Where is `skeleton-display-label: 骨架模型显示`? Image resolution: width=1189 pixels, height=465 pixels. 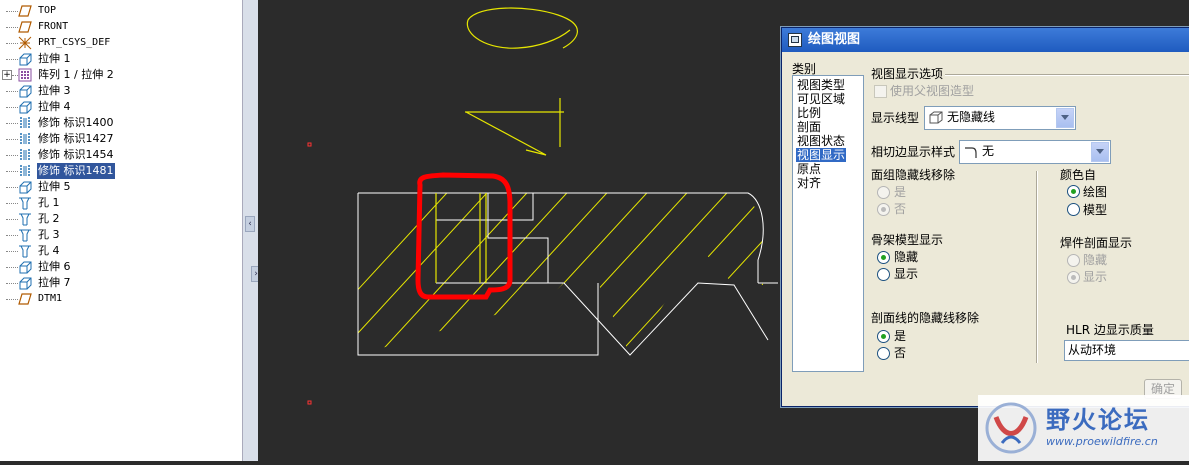 skeleton-display-label: 骨架模型显示 is located at coordinates (907, 240).